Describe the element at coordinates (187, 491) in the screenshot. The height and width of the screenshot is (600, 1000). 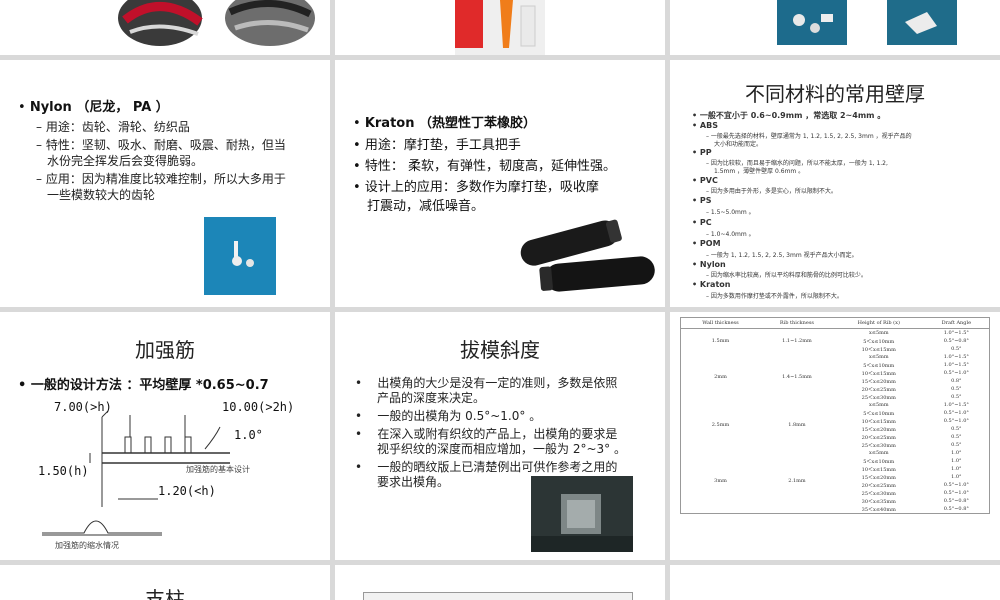
I see `rib-dim-5: 1.20(<h)` at that location.